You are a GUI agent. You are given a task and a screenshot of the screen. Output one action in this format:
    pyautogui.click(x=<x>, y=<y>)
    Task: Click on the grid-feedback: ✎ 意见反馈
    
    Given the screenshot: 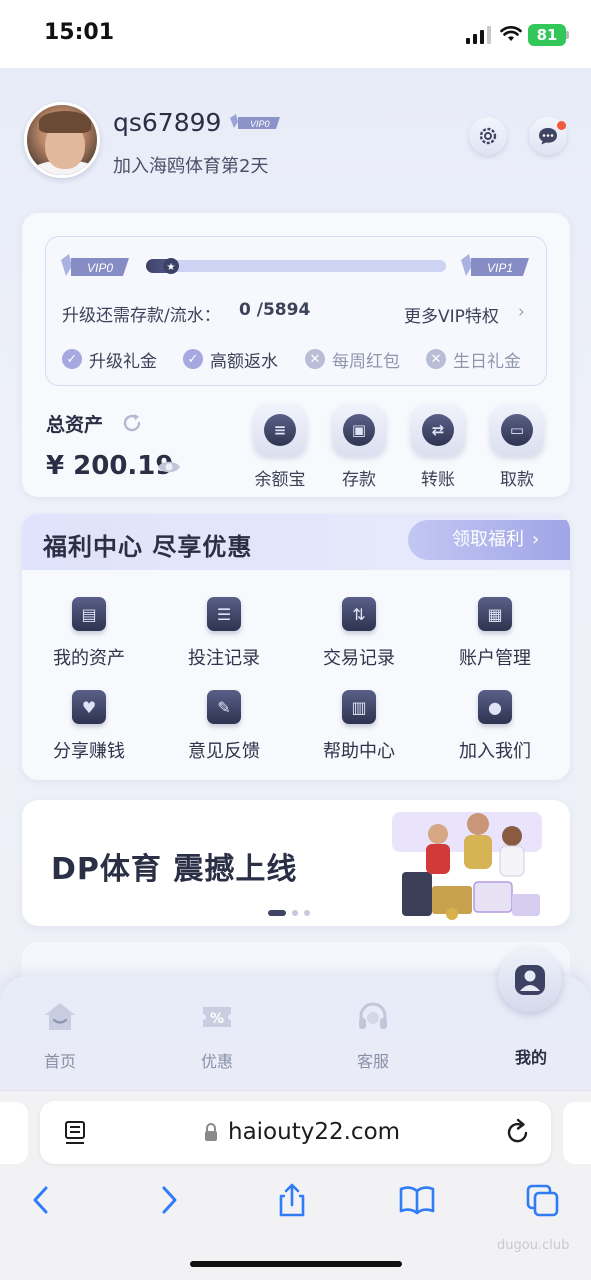 What is the action you would take?
    pyautogui.click(x=224, y=726)
    